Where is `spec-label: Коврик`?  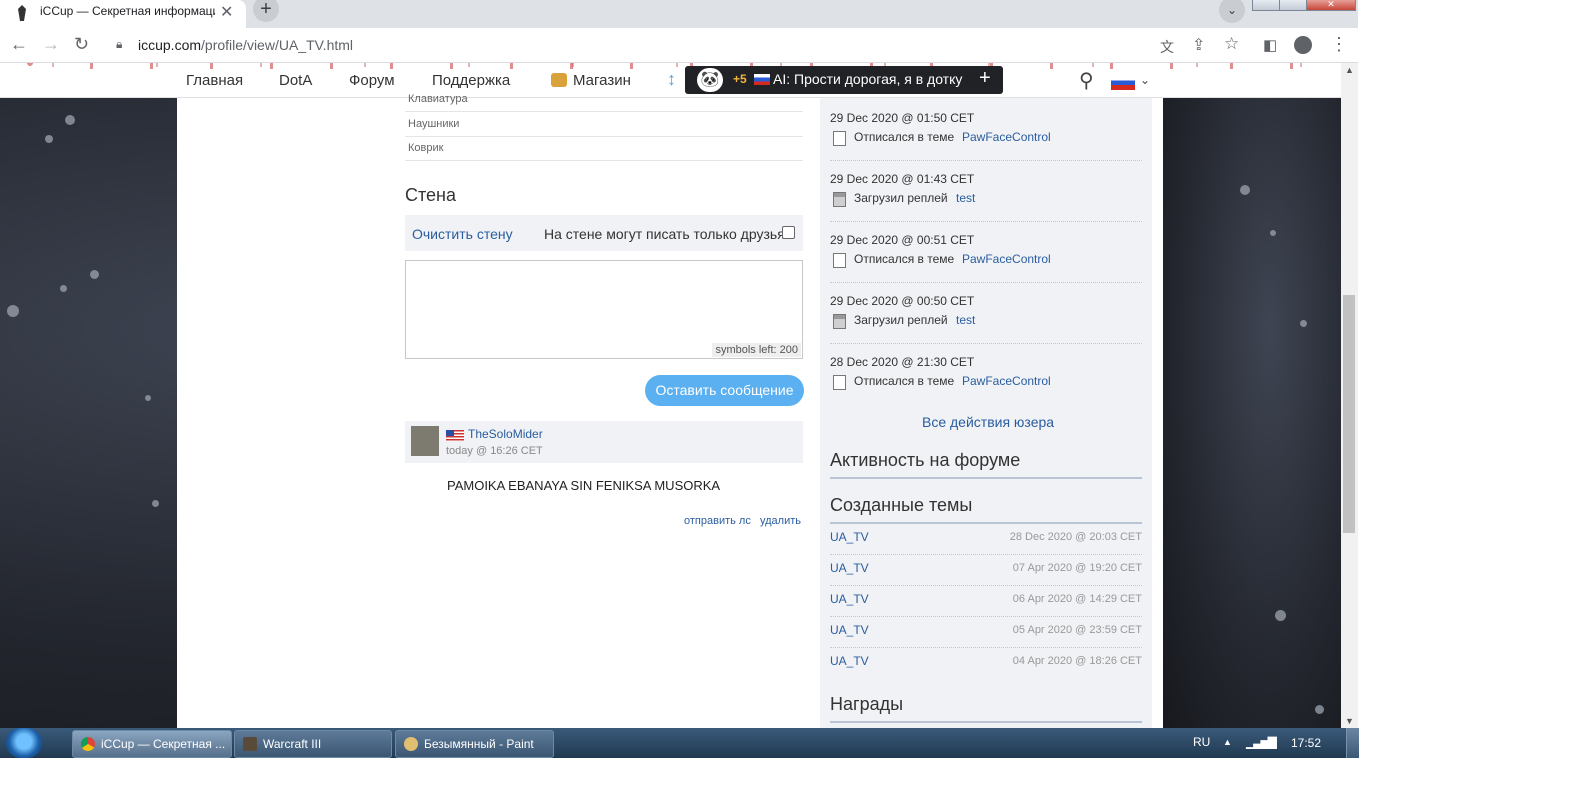
spec-label: Коврик is located at coordinates (426, 148).